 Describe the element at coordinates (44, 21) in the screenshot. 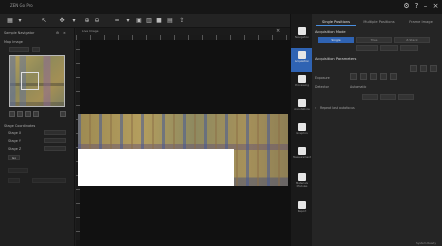

I see `arrow-icon: ↖` at that location.